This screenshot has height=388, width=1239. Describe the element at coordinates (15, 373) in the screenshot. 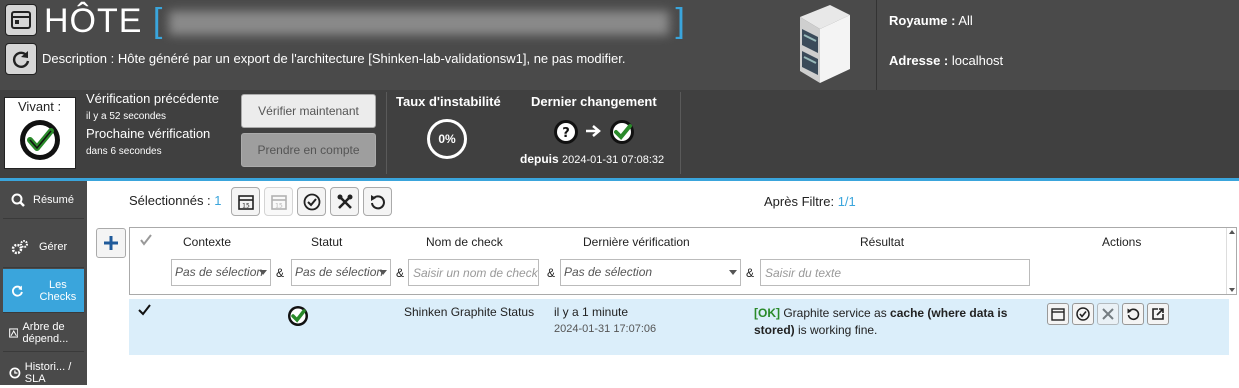

I see `clock-icon` at that location.